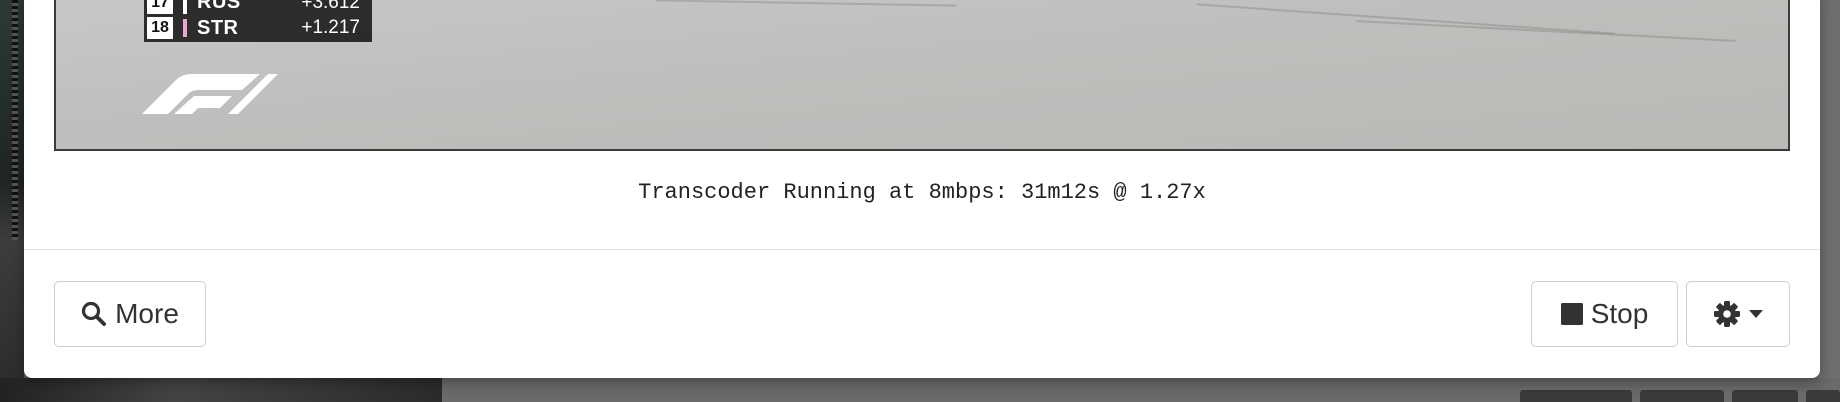  Describe the element at coordinates (219, 6) in the screenshot. I see `leaderboard-driver: RUS` at that location.